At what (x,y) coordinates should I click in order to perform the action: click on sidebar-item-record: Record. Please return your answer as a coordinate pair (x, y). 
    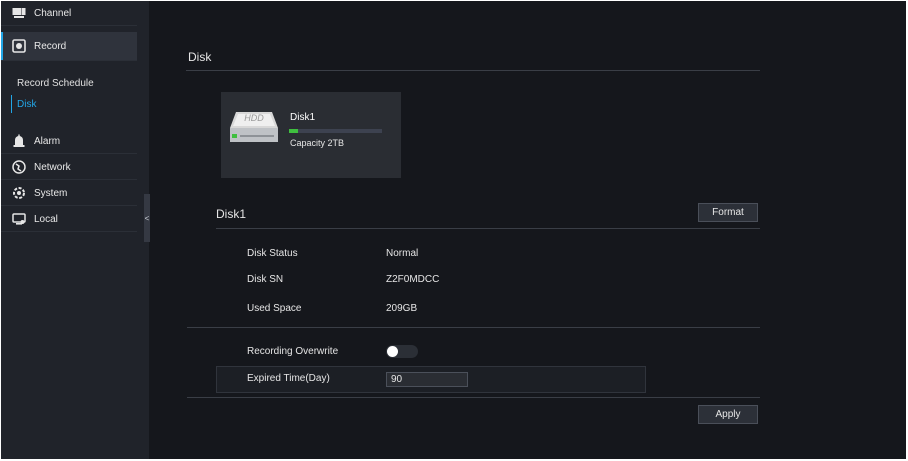
    Looking at the image, I should click on (69, 46).